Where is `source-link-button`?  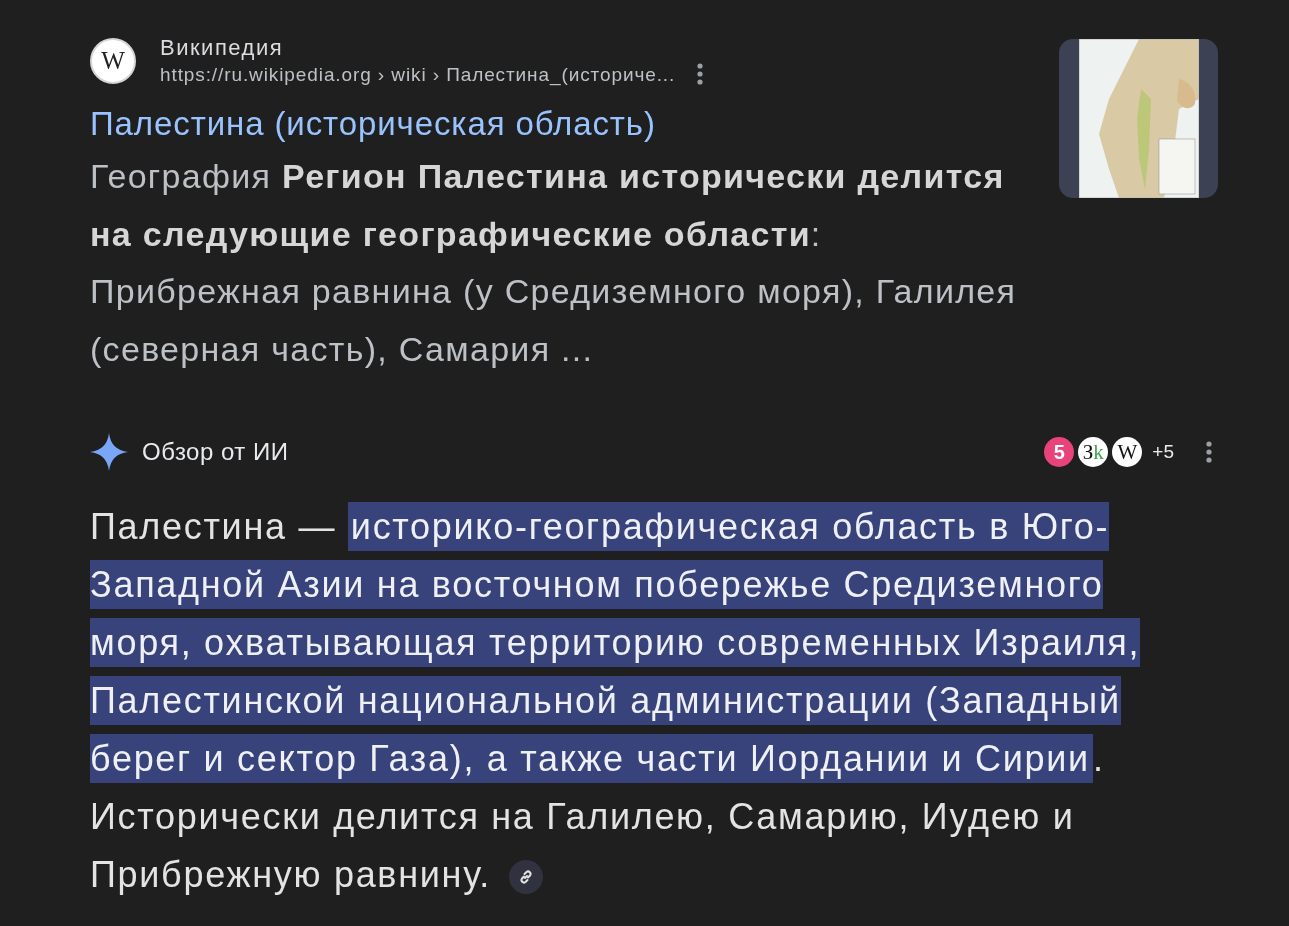 source-link-button is located at coordinates (525, 877).